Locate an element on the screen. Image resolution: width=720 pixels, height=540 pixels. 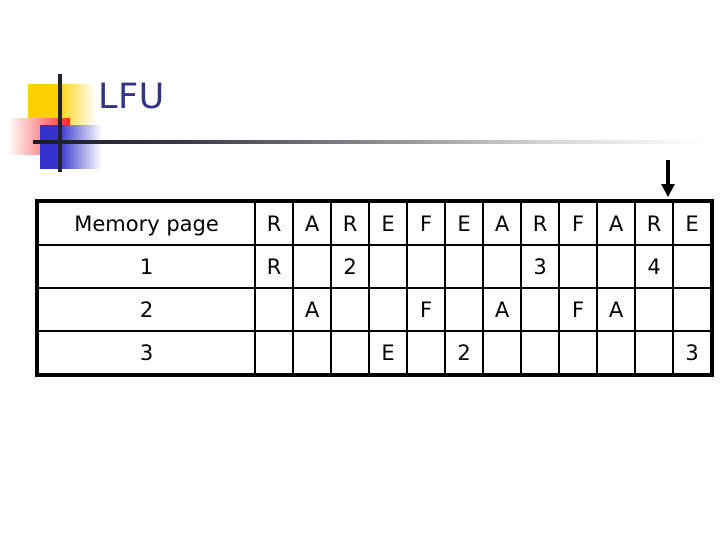
memory-frame-cell: R is located at coordinates (274, 266).